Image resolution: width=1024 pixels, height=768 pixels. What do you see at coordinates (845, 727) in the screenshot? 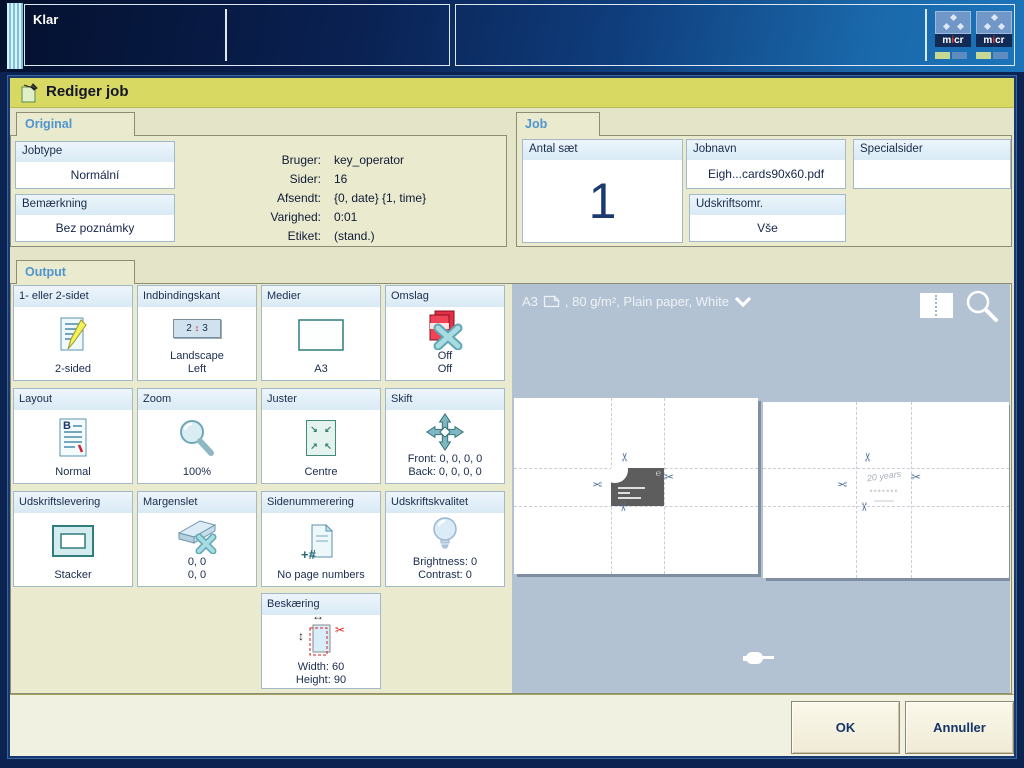
I see `ok-button: OK` at bounding box center [845, 727].